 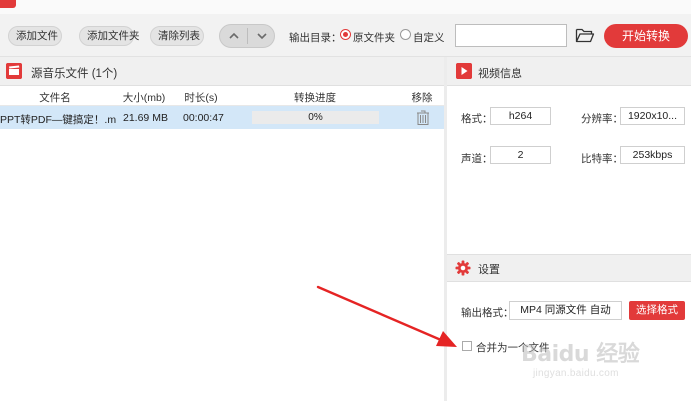 What do you see at coordinates (520, 116) in the screenshot?
I see `format-value: h264` at bounding box center [520, 116].